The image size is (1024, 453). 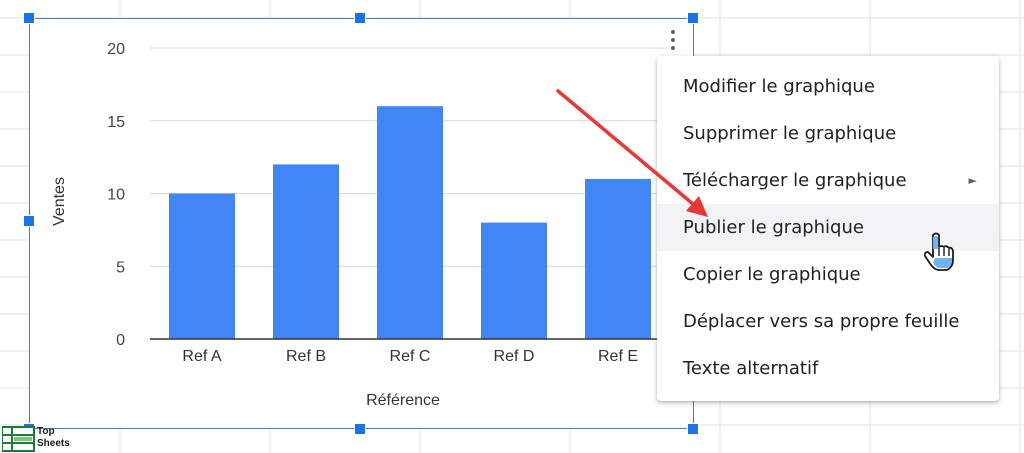 What do you see at coordinates (772, 274) in the screenshot?
I see `menu-item-label: Copier le graphique` at bounding box center [772, 274].